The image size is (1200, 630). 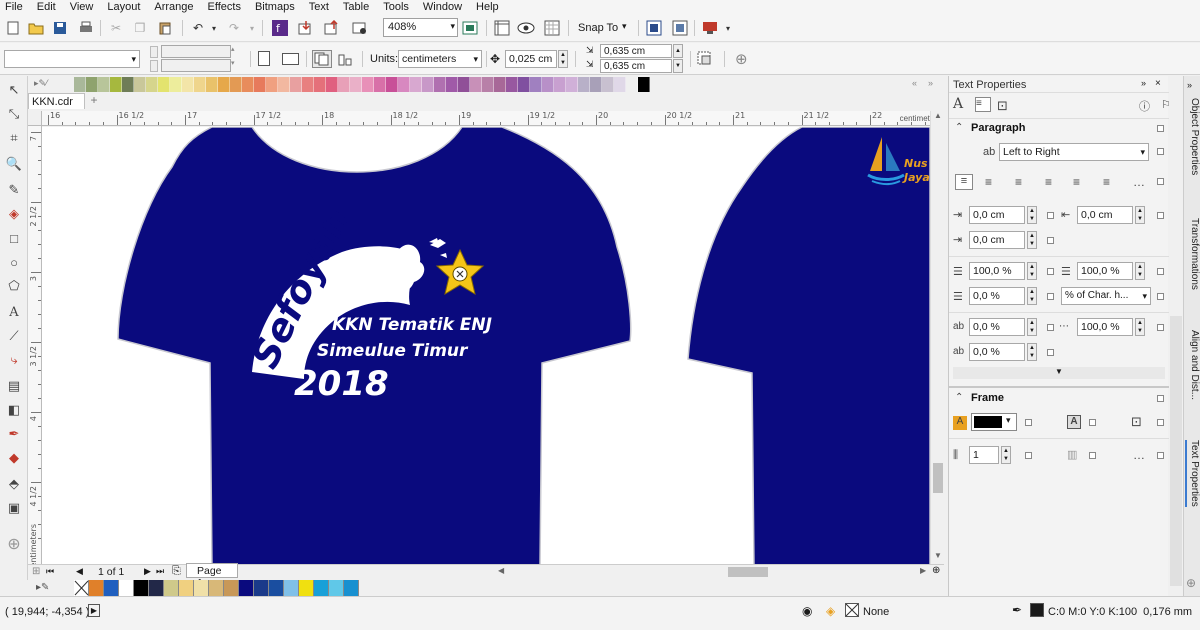 What do you see at coordinates (705, 60) in the screenshot?
I see `treat-as-filled-icon` at bounding box center [705, 60].